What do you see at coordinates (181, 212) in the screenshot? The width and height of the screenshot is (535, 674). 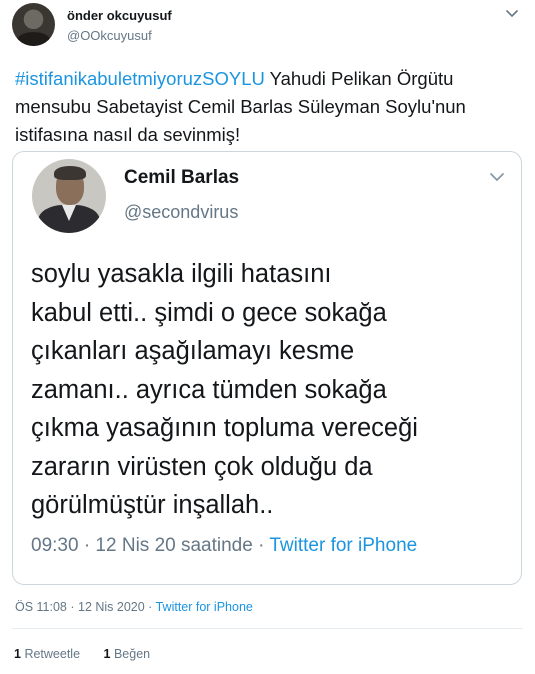 I see `quoted-author-handle: @secondvirus` at bounding box center [181, 212].